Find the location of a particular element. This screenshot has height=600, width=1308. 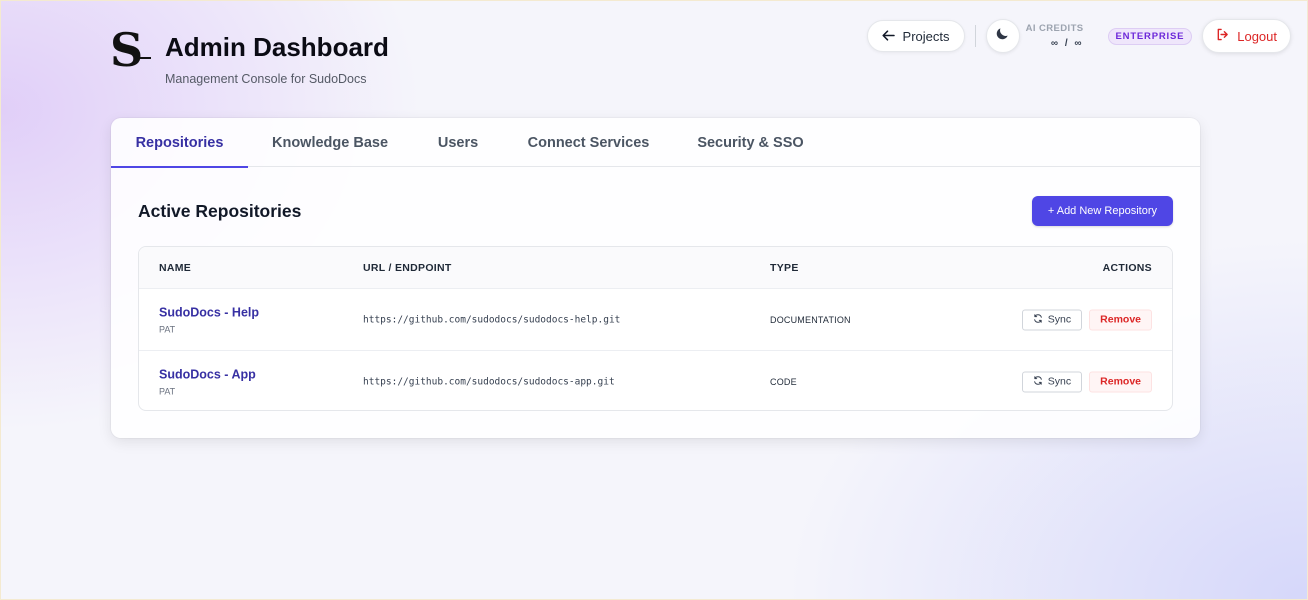

logout-icon is located at coordinates (1226, 36).